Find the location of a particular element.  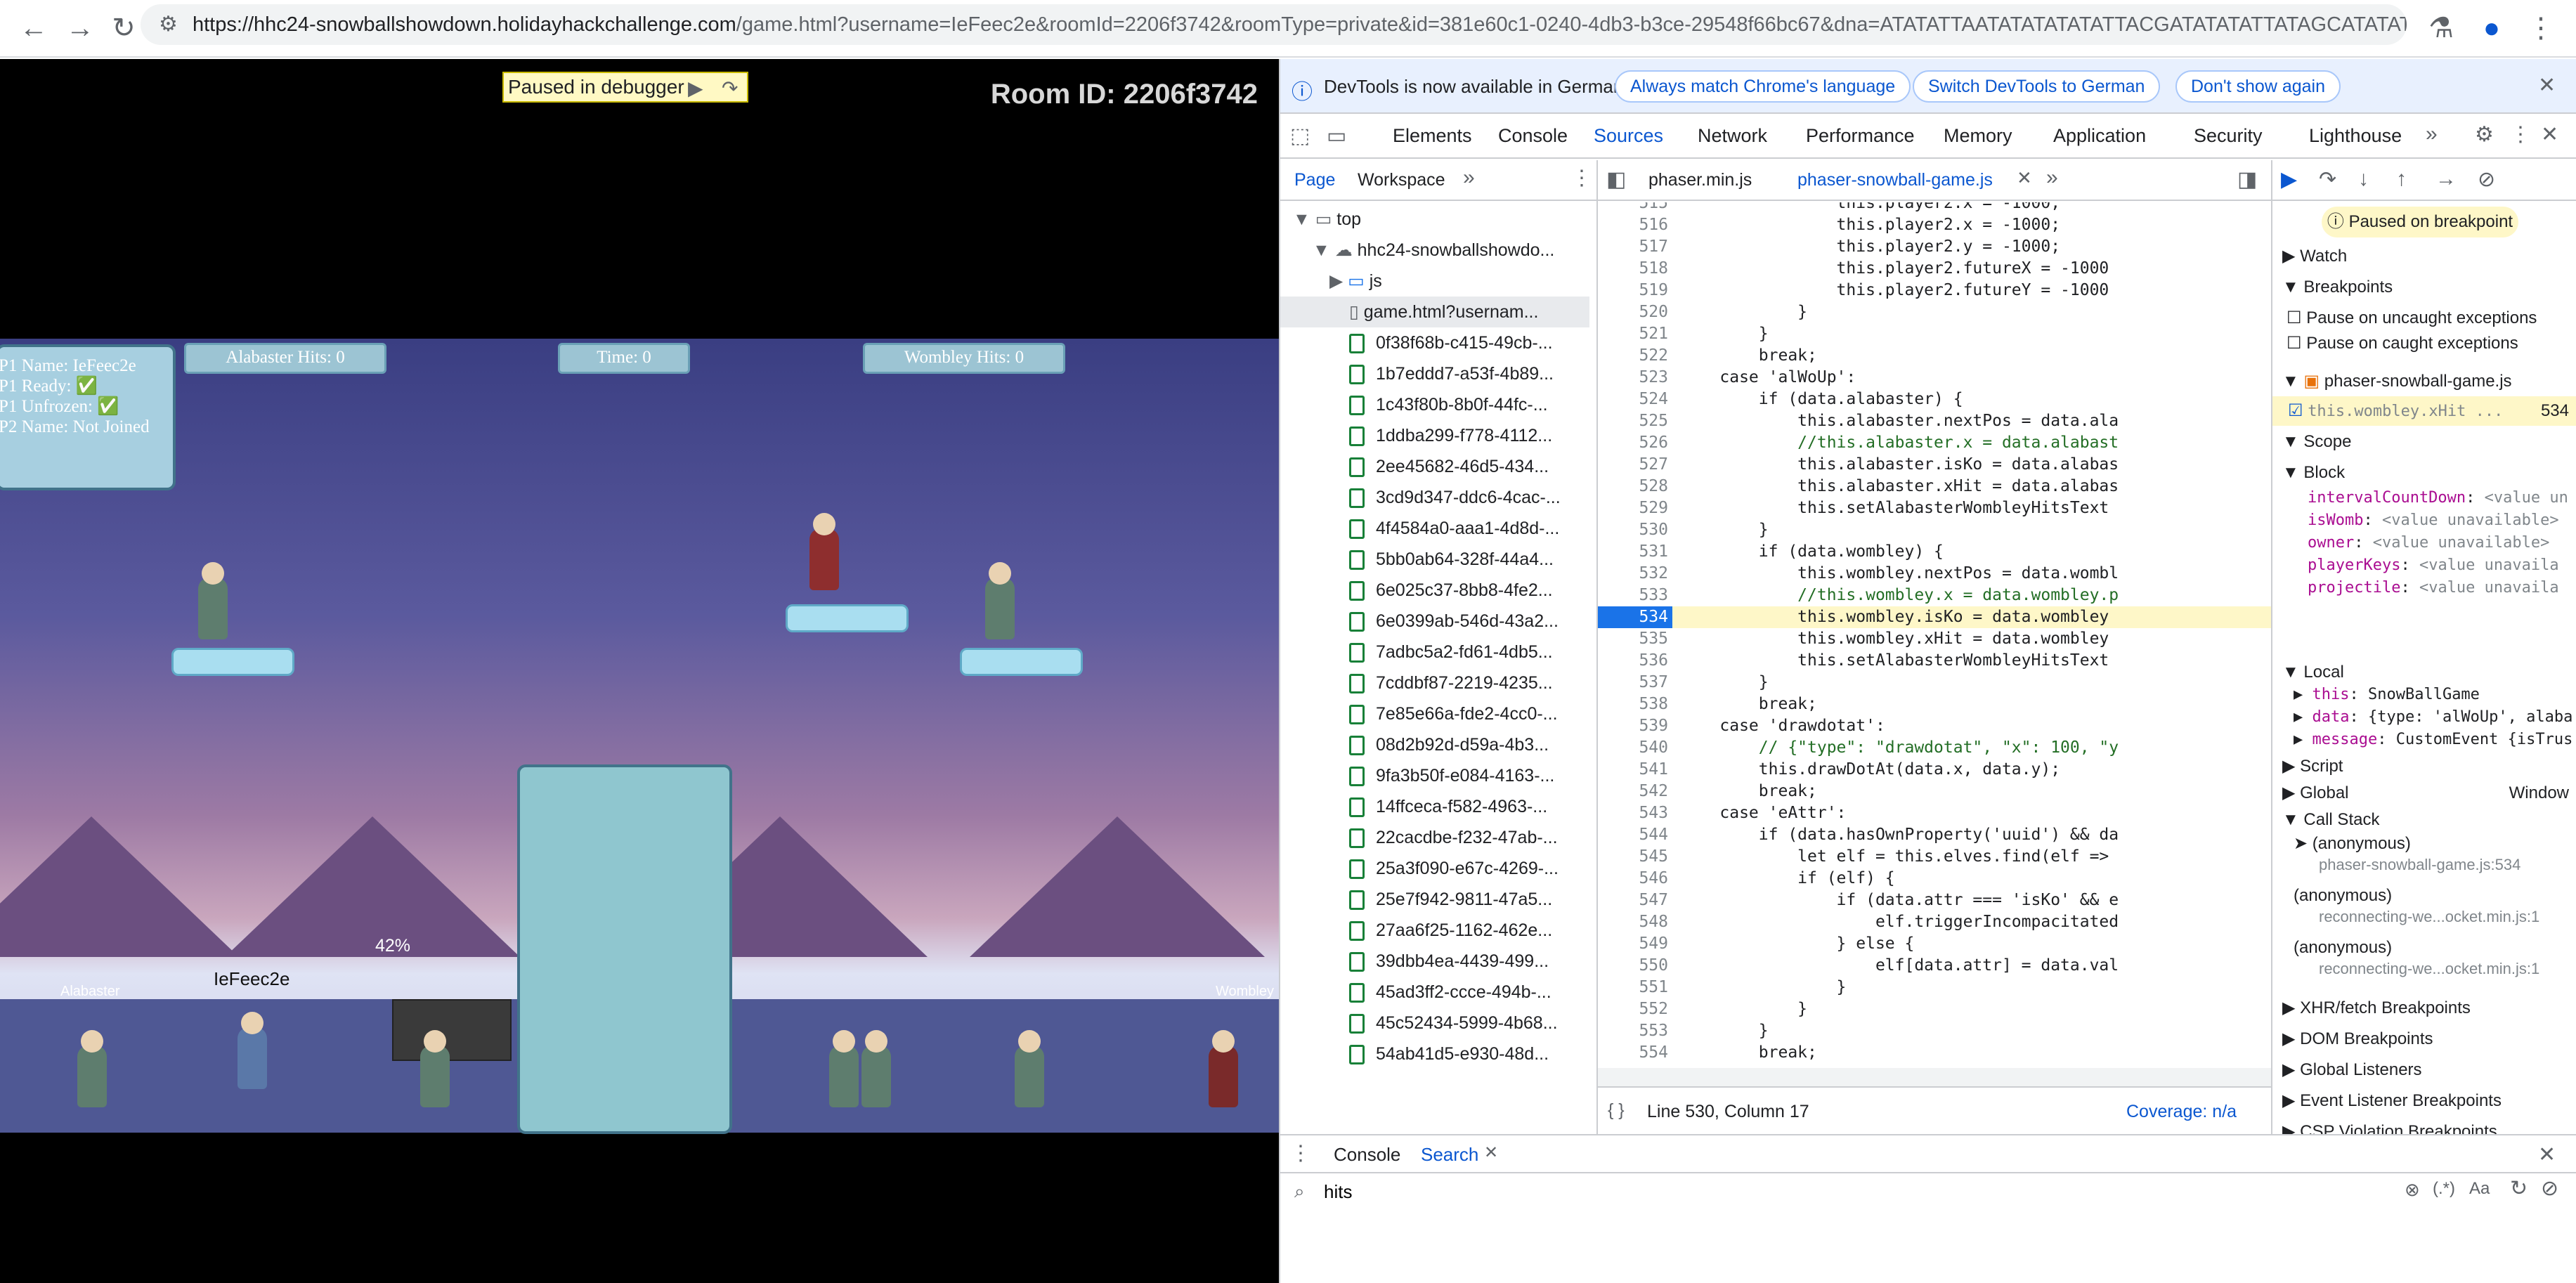

tree-js-folder: ▶ ▭ js is located at coordinates (1434, 281).